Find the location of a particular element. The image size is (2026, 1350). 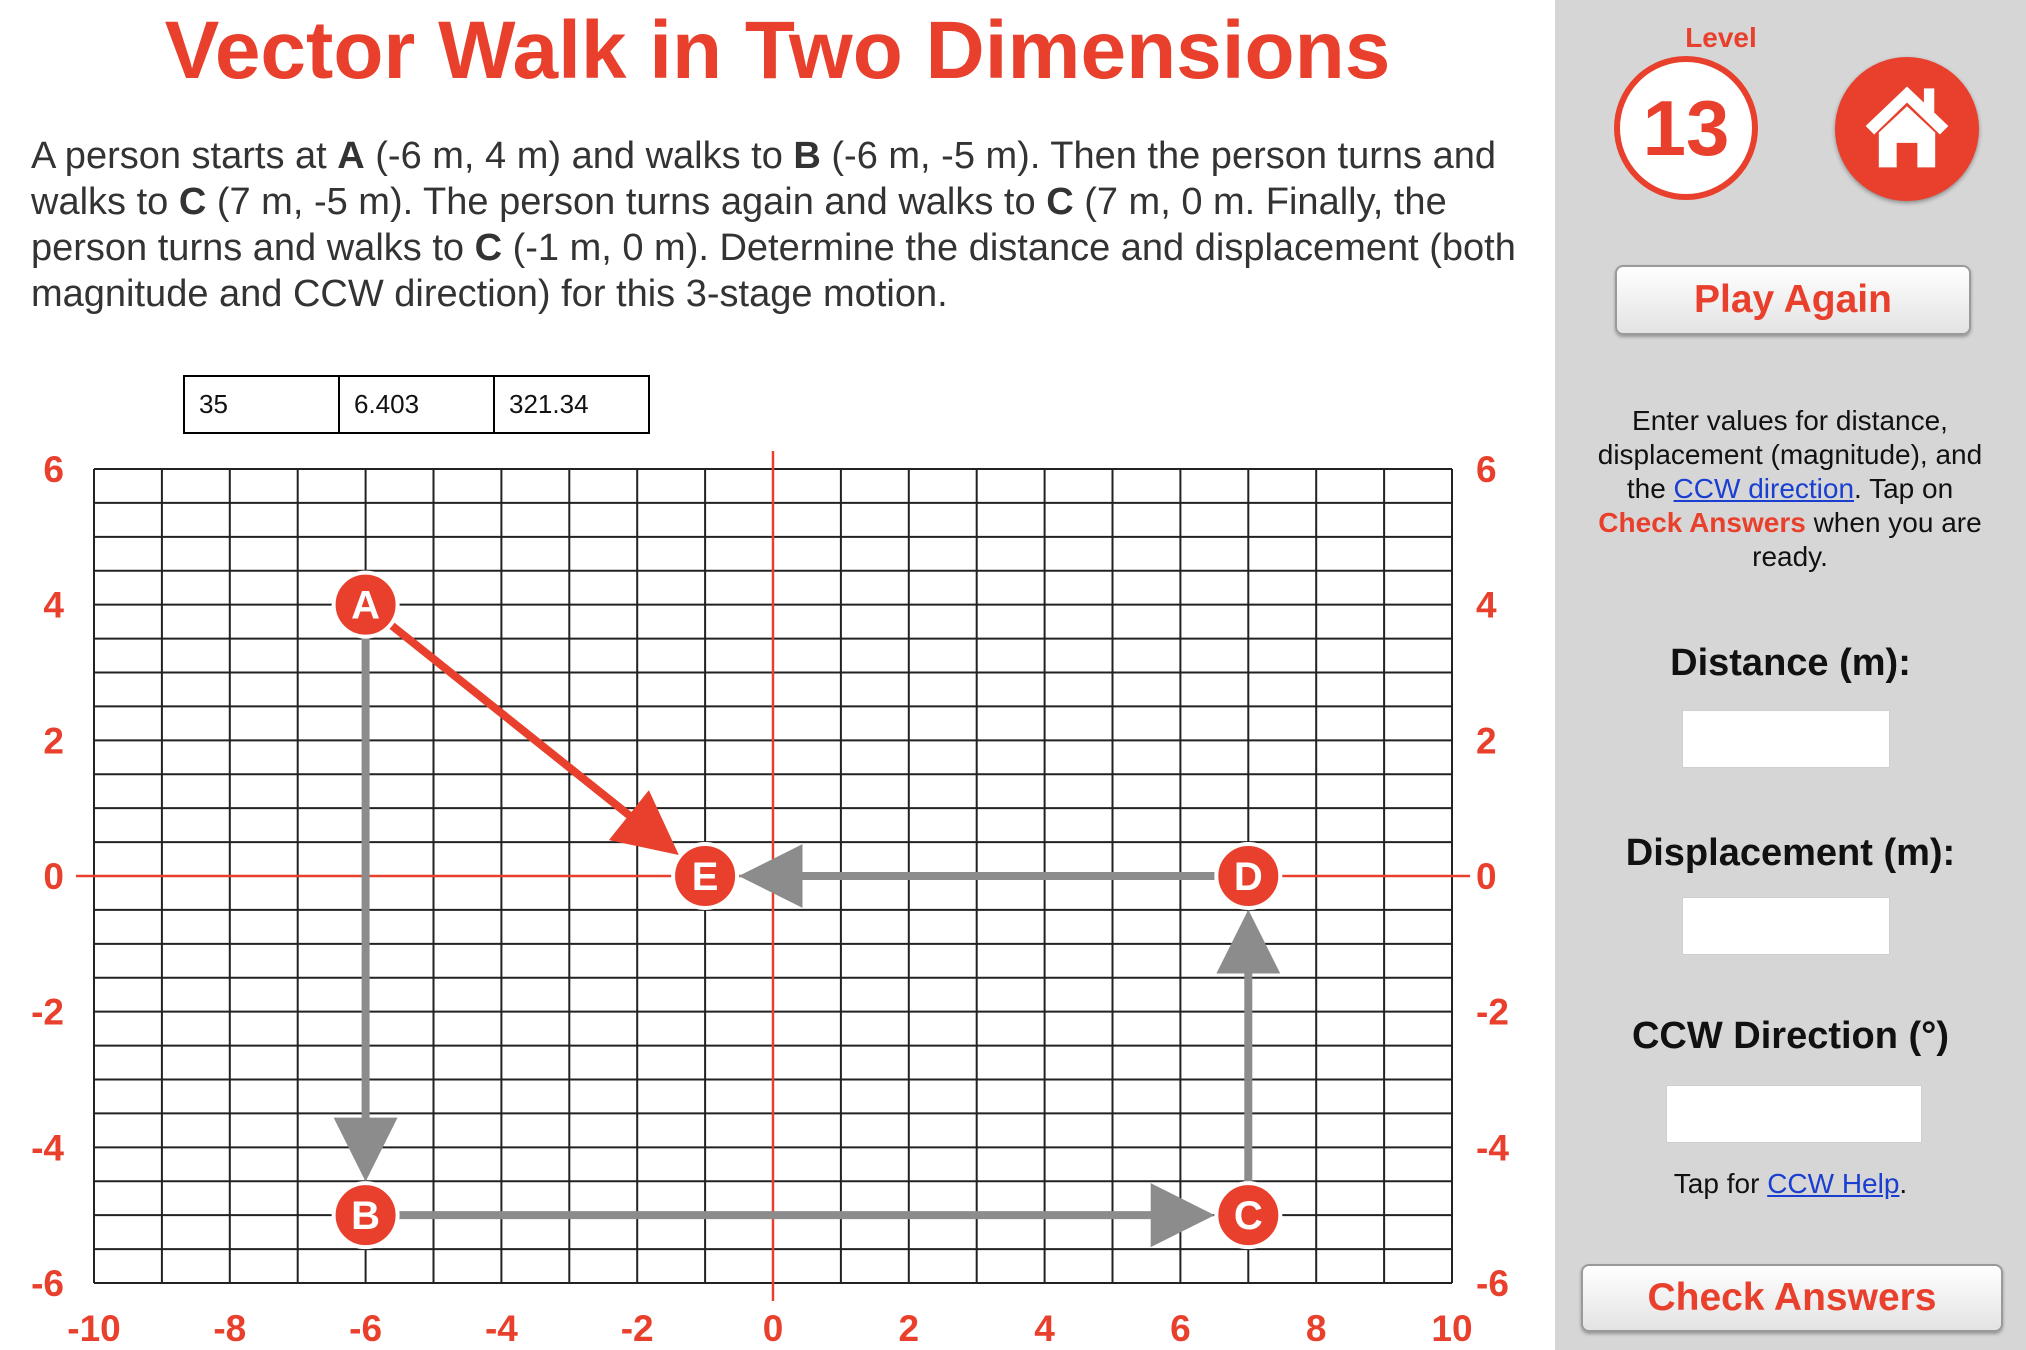

point-label: A is located at coordinates (365, 606).